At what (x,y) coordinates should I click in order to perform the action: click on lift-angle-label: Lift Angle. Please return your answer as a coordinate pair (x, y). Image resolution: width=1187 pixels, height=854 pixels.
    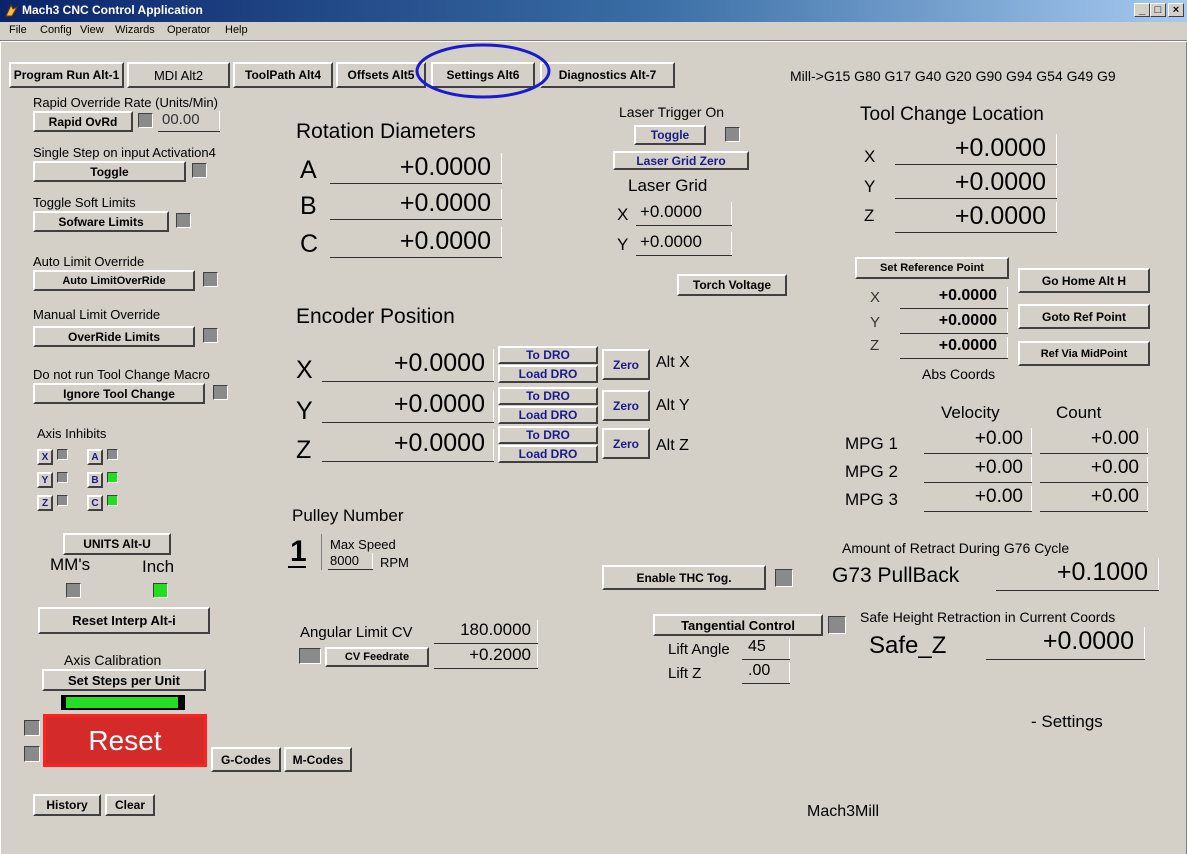
    Looking at the image, I should click on (699, 649).